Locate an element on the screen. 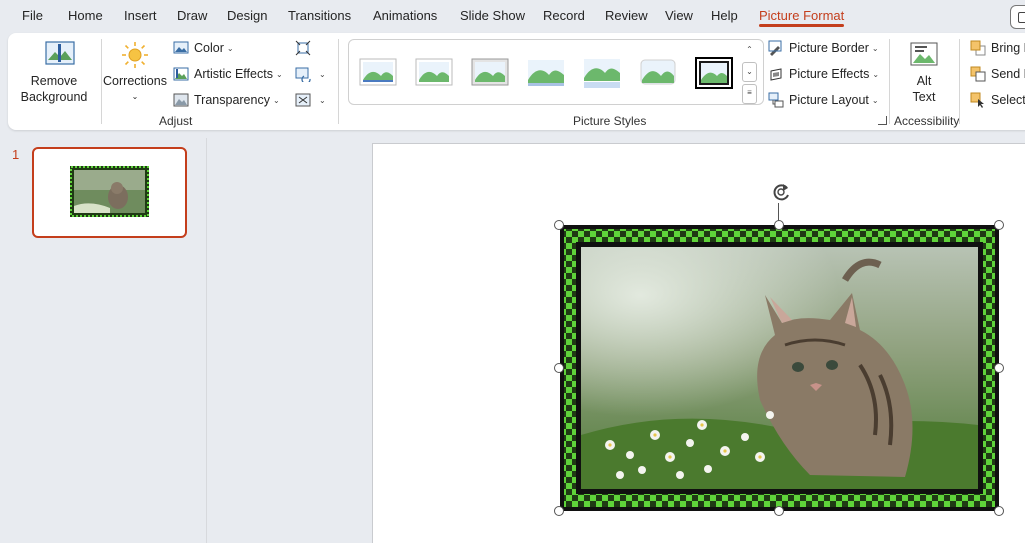 Image resolution: width=1025 pixels, height=543 pixels. picture-border-button: Picture Border ⌄ is located at coordinates (823, 48).